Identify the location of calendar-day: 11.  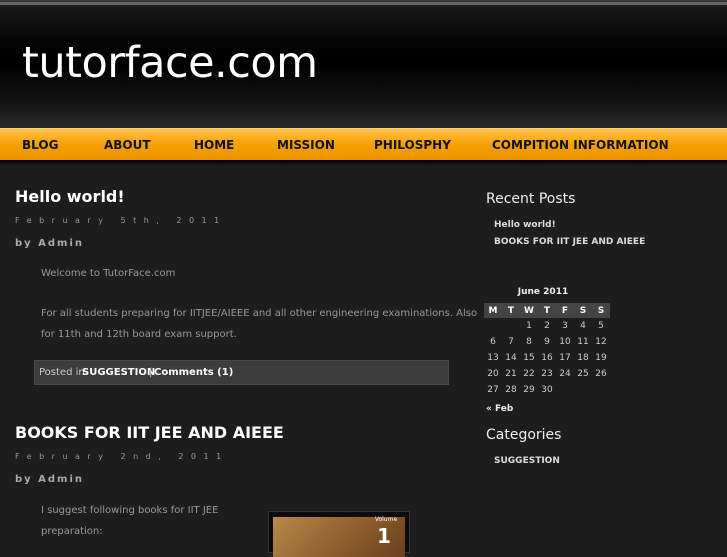
(583, 342).